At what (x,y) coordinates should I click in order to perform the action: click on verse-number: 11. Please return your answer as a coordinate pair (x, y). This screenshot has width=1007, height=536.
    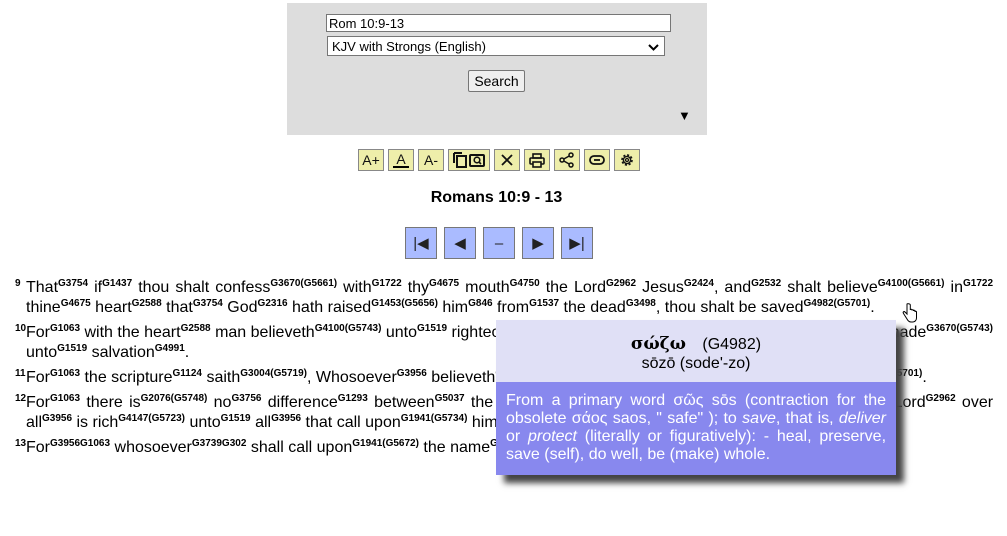
    Looking at the image, I should click on (20, 374).